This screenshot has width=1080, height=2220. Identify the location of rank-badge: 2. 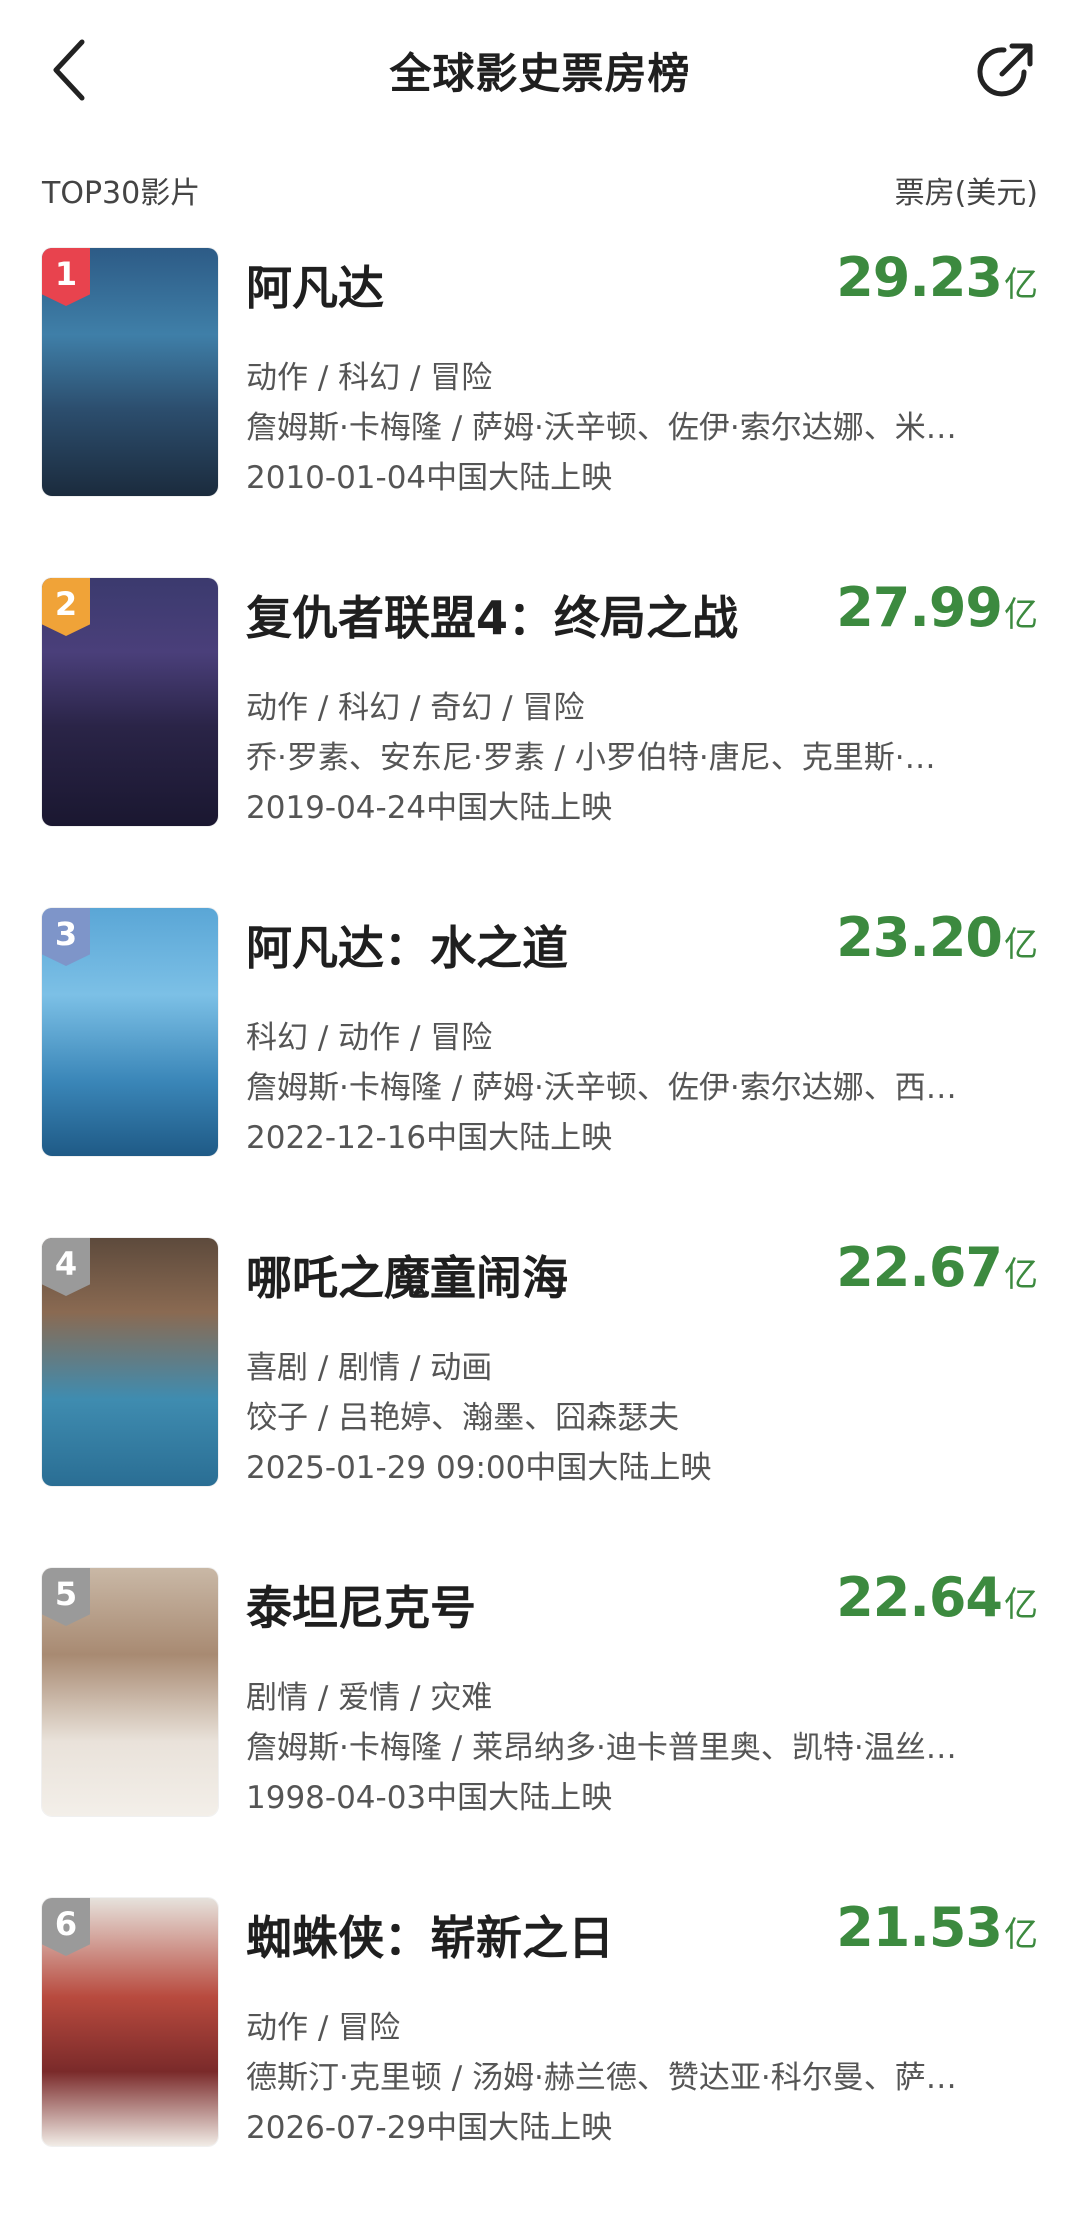
(66, 607).